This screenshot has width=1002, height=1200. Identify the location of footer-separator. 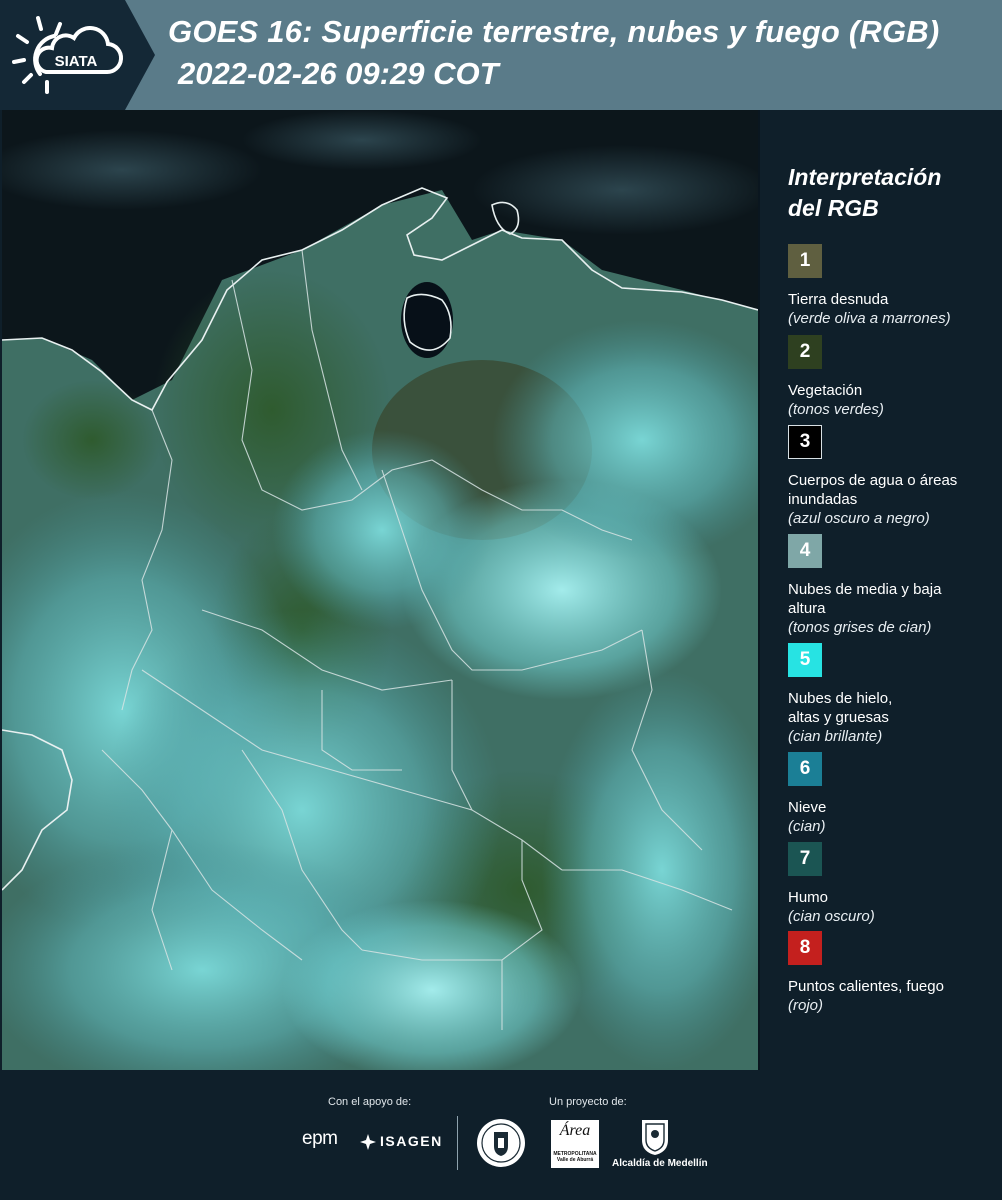
(457, 1143).